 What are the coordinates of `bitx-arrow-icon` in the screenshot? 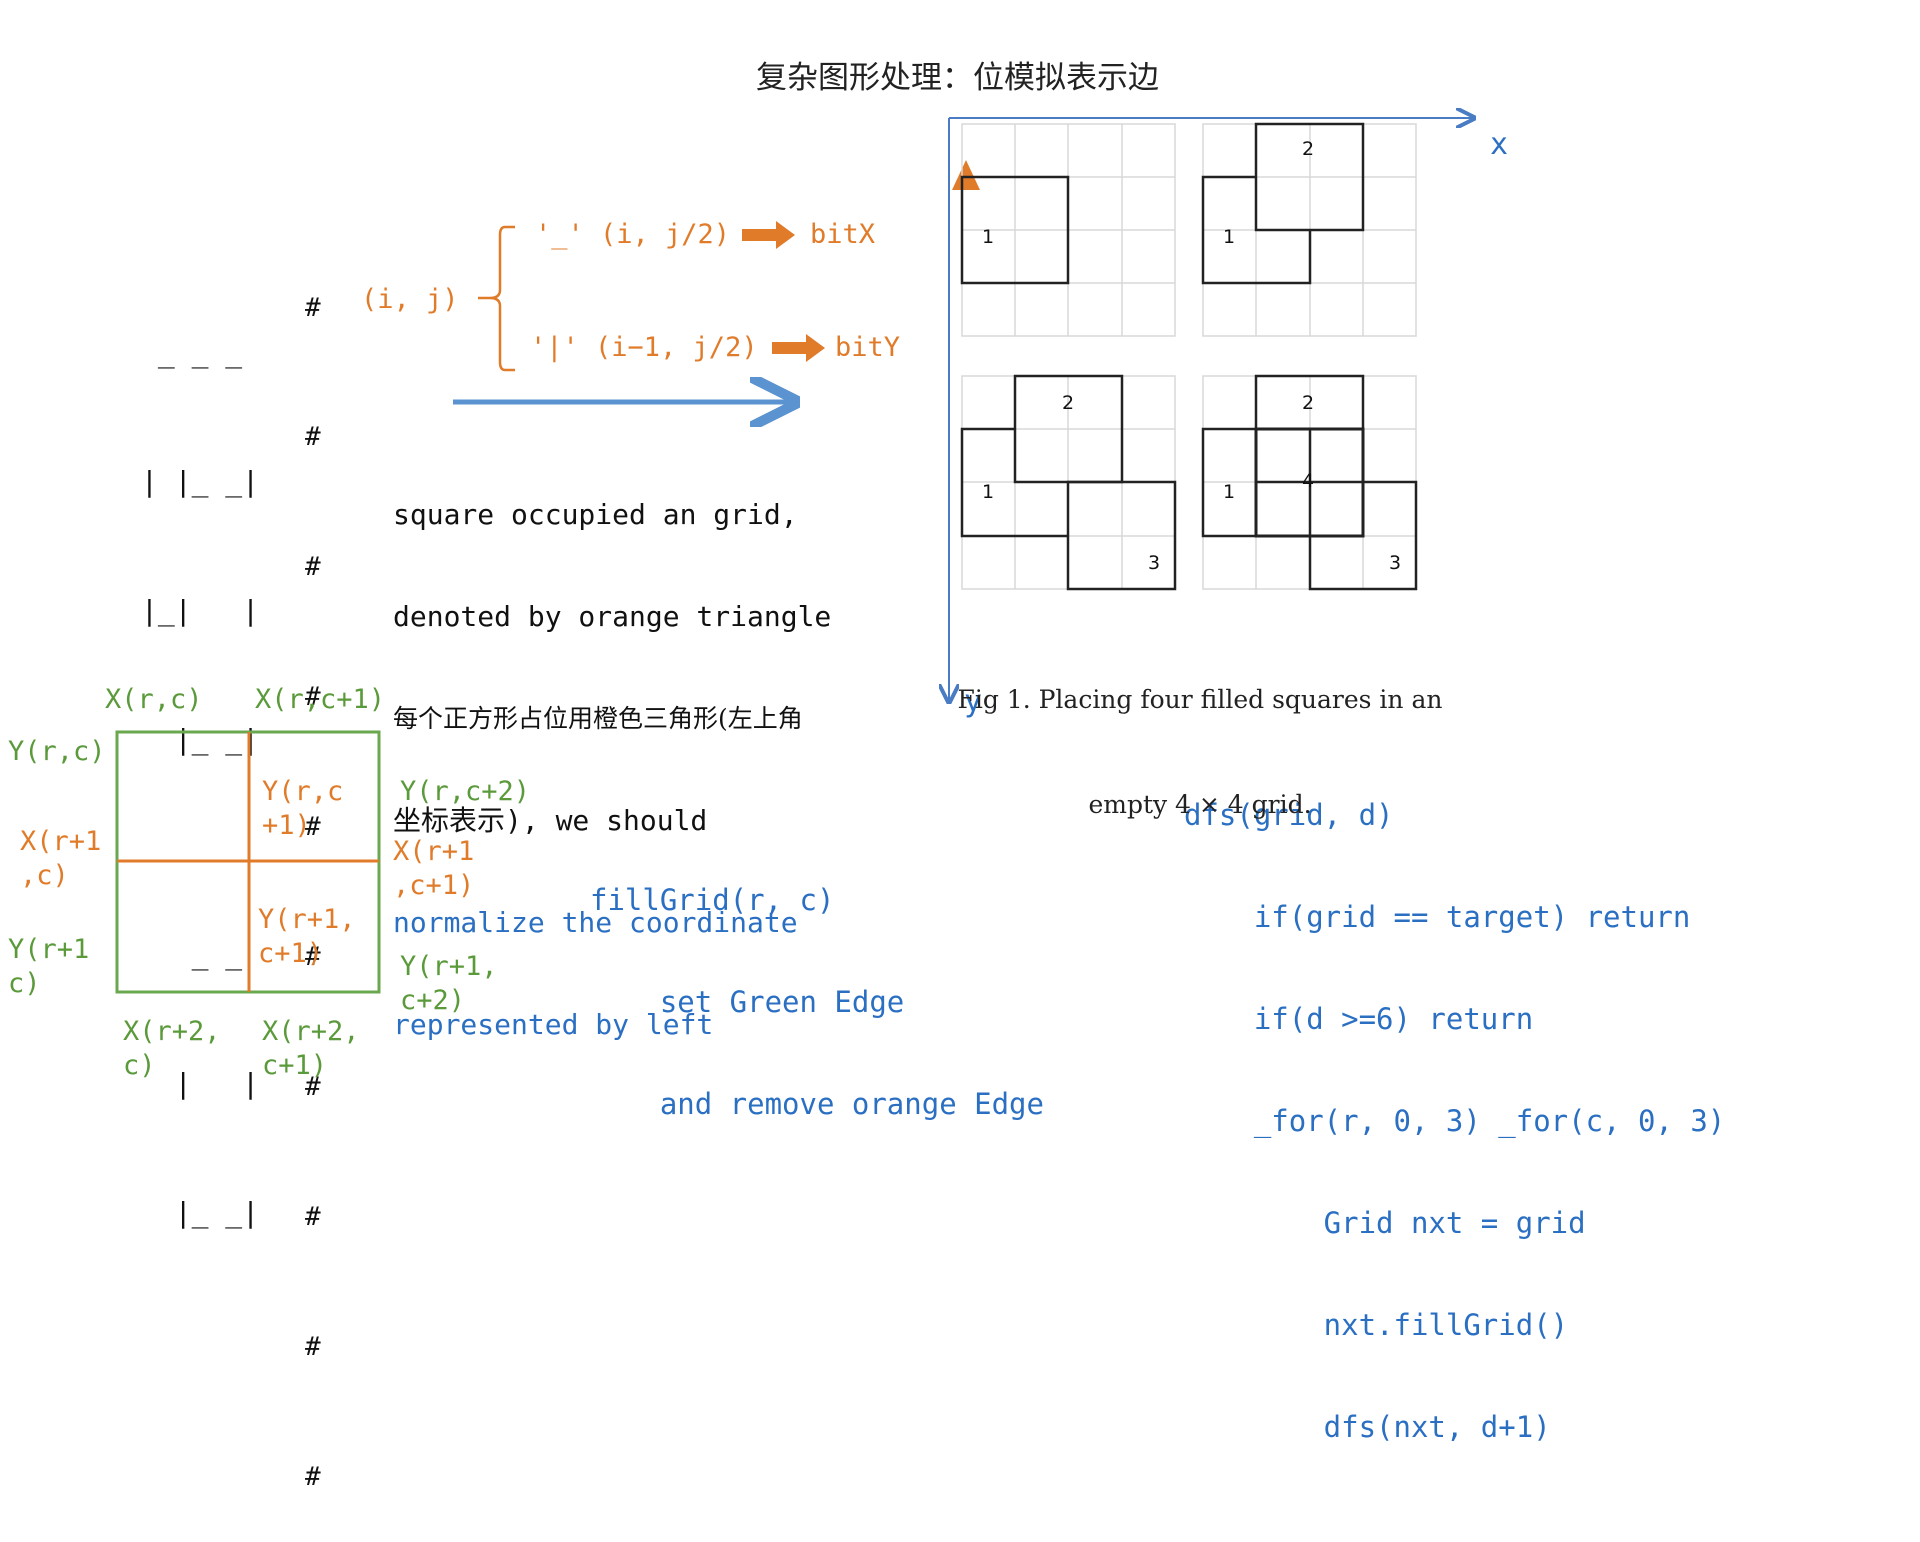 It's located at (768, 235).